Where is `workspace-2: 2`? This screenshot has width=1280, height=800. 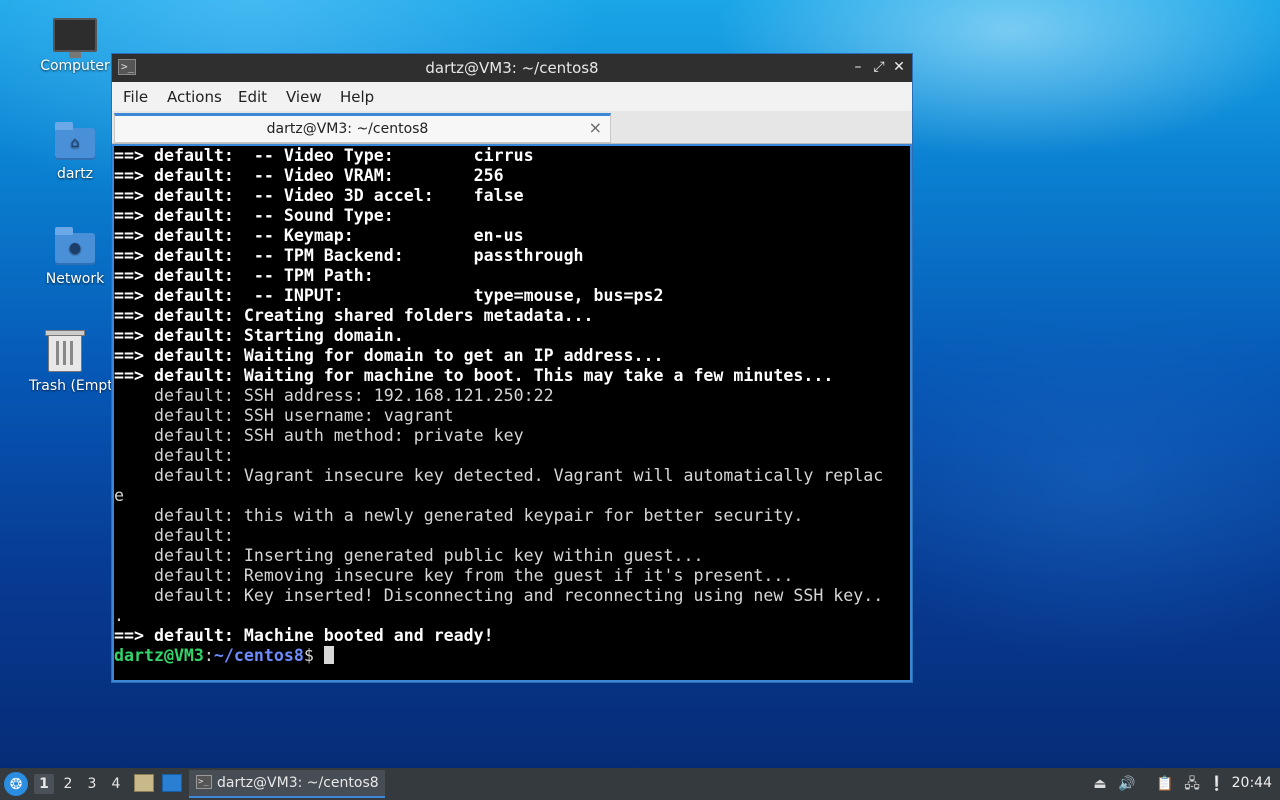
workspace-2: 2 is located at coordinates (68, 784).